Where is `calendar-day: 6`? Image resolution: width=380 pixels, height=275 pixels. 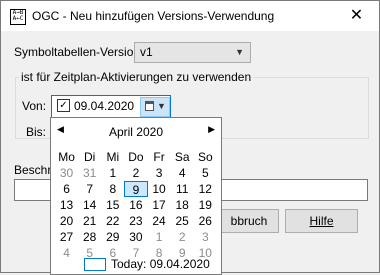 calendar-day: 6 is located at coordinates (66, 189).